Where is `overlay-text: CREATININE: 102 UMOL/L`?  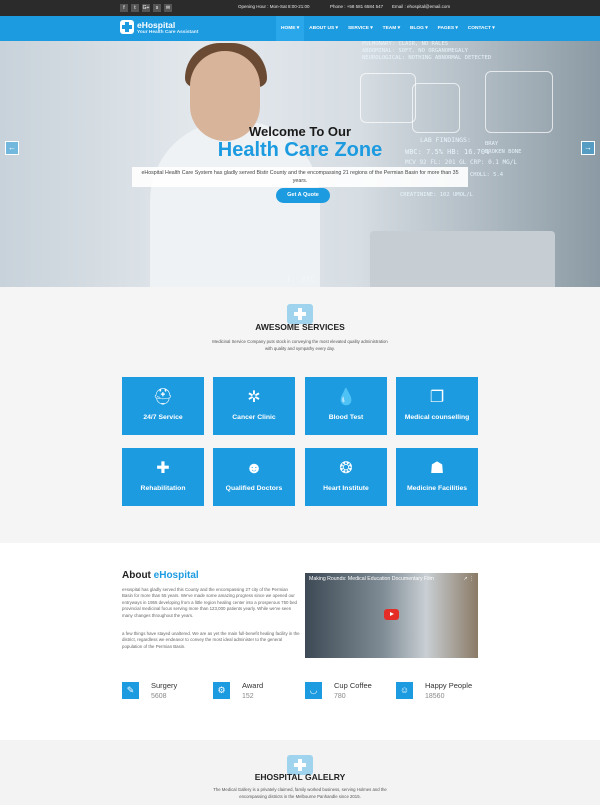
overlay-text: CREATININE: 102 UMOL/L is located at coordinates (436, 195).